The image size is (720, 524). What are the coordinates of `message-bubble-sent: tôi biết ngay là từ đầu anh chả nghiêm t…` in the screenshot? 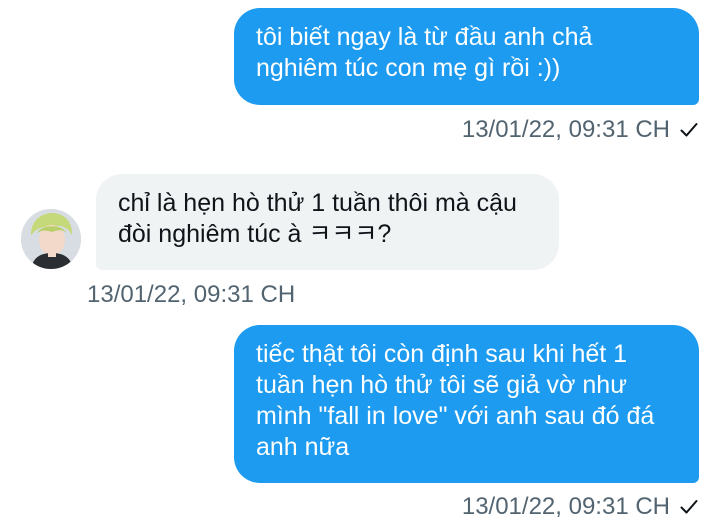 It's located at (466, 56).